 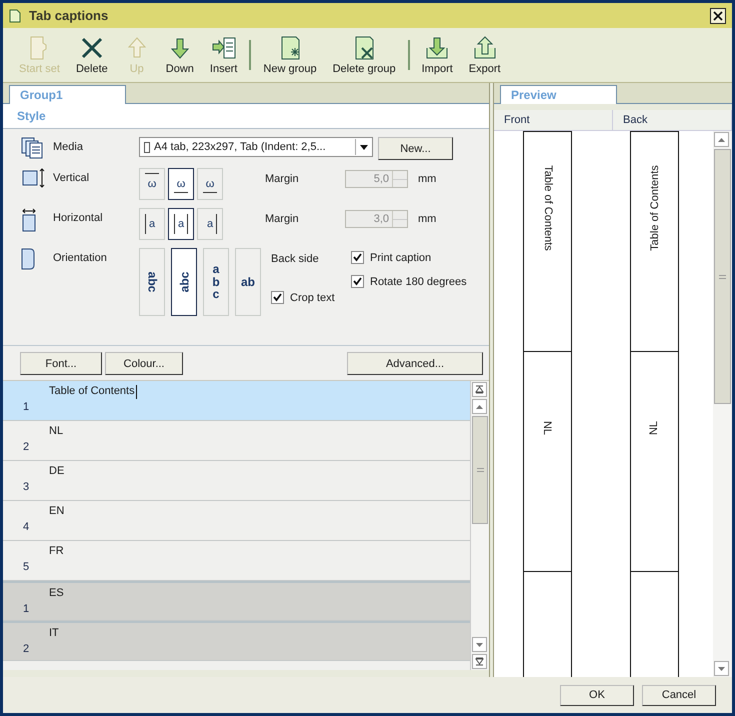 What do you see at coordinates (32, 148) in the screenshot?
I see `pages-icon` at bounding box center [32, 148].